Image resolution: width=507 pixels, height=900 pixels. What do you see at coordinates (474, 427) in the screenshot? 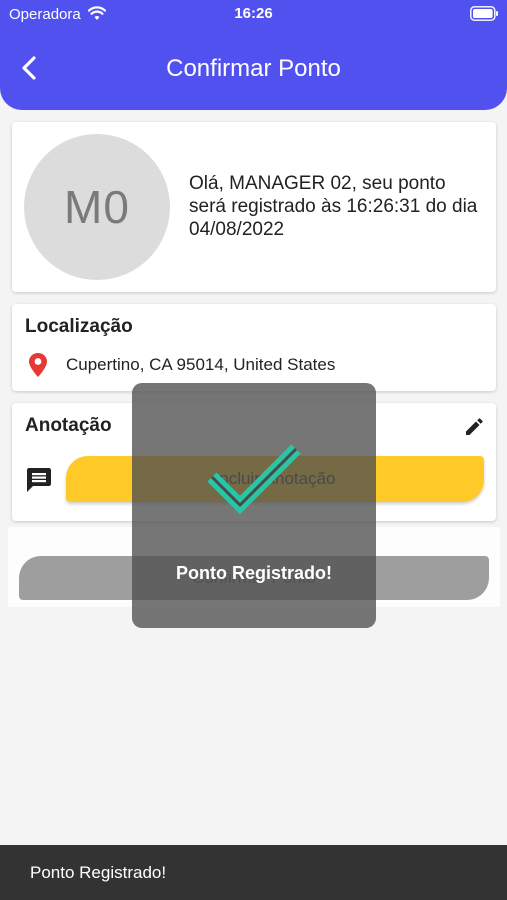
I see `edit-icon` at bounding box center [474, 427].